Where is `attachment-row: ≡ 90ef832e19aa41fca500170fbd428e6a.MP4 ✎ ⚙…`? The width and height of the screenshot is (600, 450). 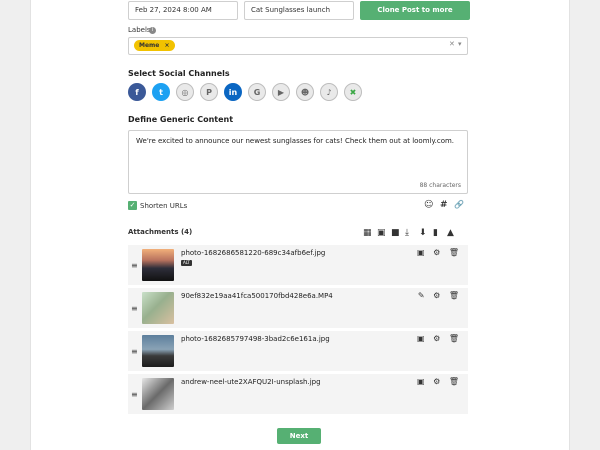 attachment-row: ≡ 90ef832e19aa41fca500170fbd428e6a.MP4 ✎ ⚙… is located at coordinates (298, 308).